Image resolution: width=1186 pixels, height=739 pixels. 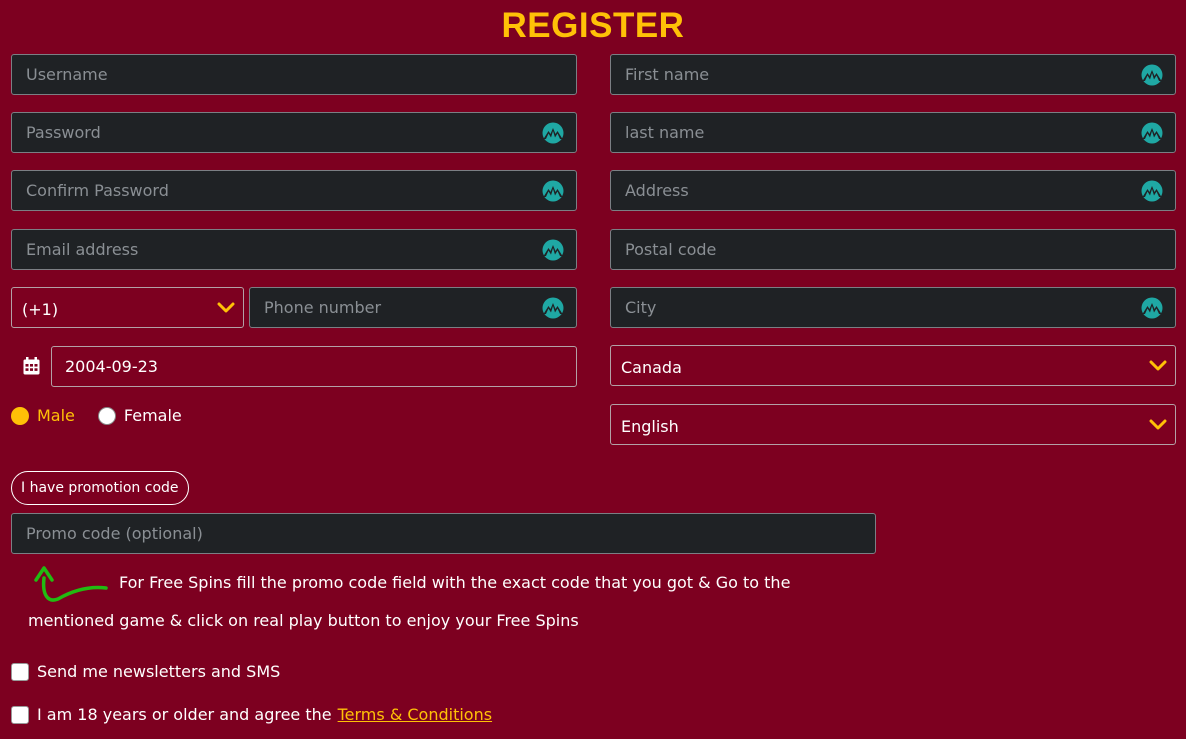 What do you see at coordinates (893, 132) in the screenshot?
I see `last-name-input: last name` at bounding box center [893, 132].